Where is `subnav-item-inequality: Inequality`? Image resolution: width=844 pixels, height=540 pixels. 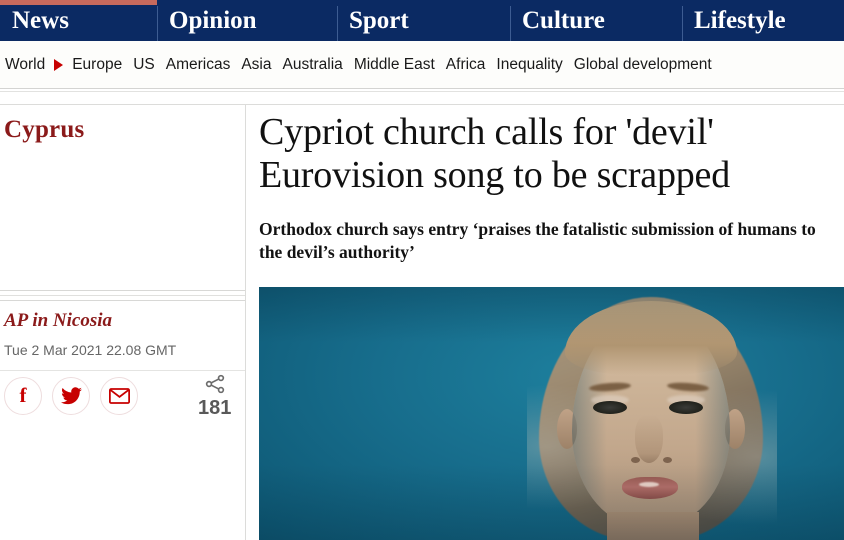
subnav-item-inequality: Inequality is located at coordinates (529, 65).